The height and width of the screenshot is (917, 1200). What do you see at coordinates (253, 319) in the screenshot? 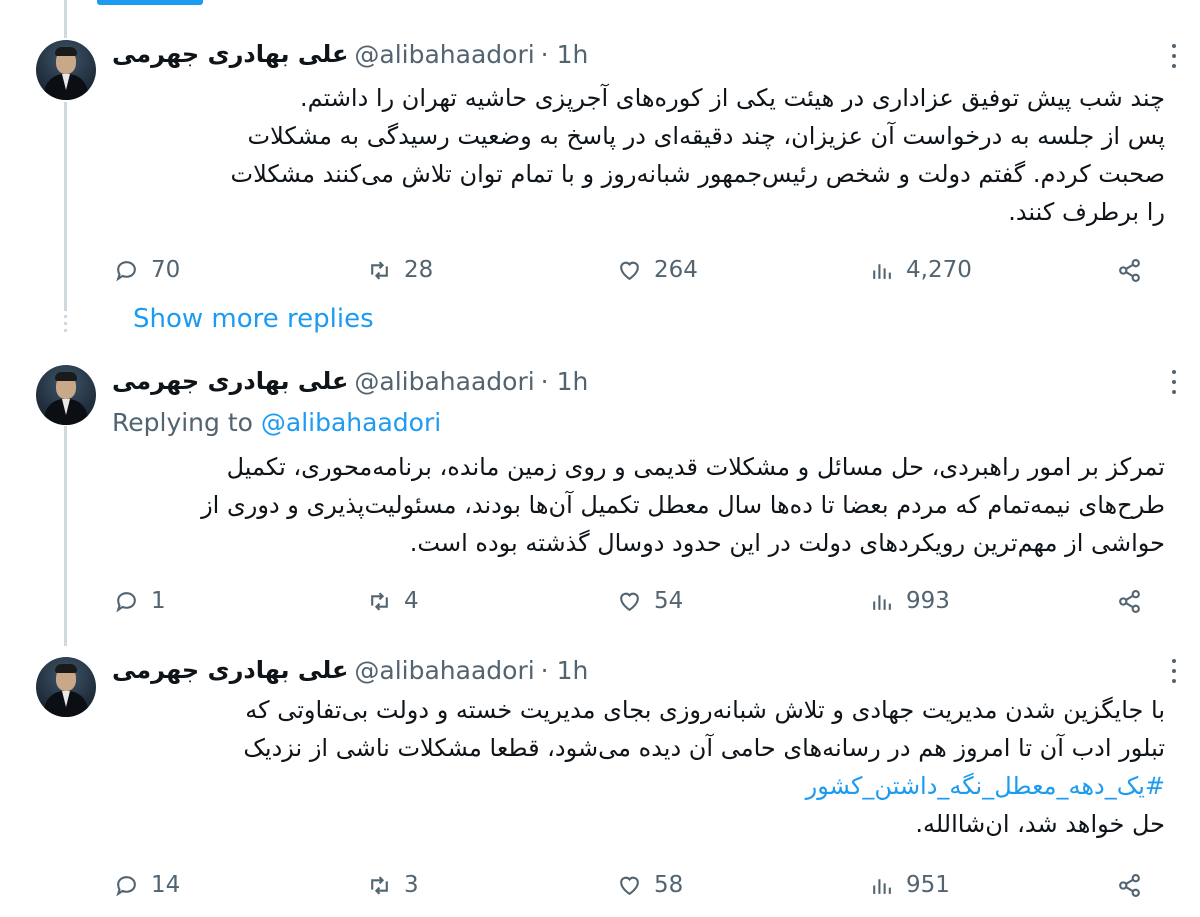
I see `show-more-replies-link: Show more replies` at bounding box center [253, 319].